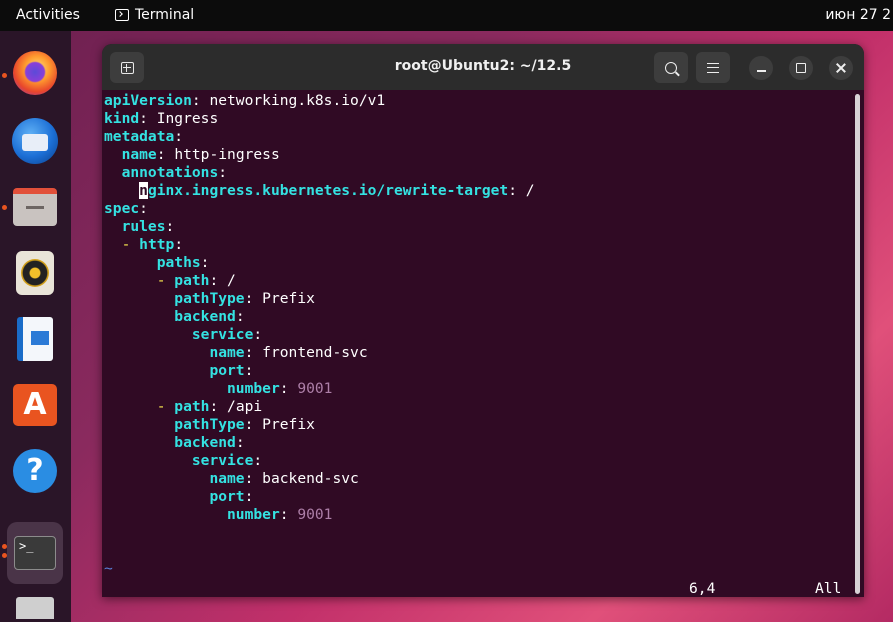 The height and width of the screenshot is (622, 893). I want to click on editor-line: annotations:, so click(165, 173).